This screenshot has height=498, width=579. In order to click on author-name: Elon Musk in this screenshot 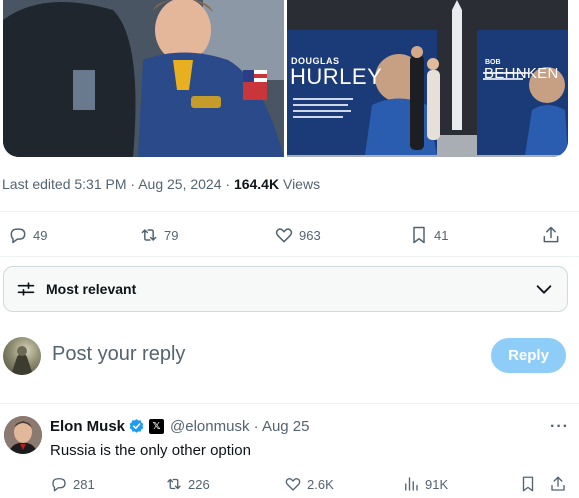, I will do `click(87, 426)`.